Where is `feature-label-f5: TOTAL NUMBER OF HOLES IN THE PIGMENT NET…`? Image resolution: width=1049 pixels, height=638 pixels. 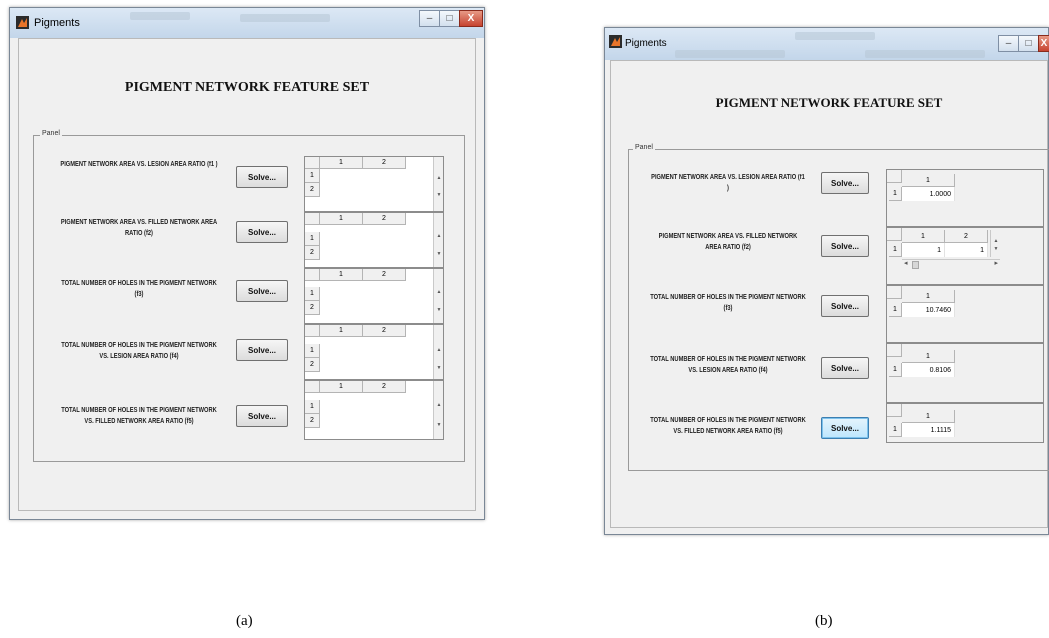 feature-label-f5: TOTAL NUMBER OF HOLES IN THE PIGMENT NET… is located at coordinates (728, 426).